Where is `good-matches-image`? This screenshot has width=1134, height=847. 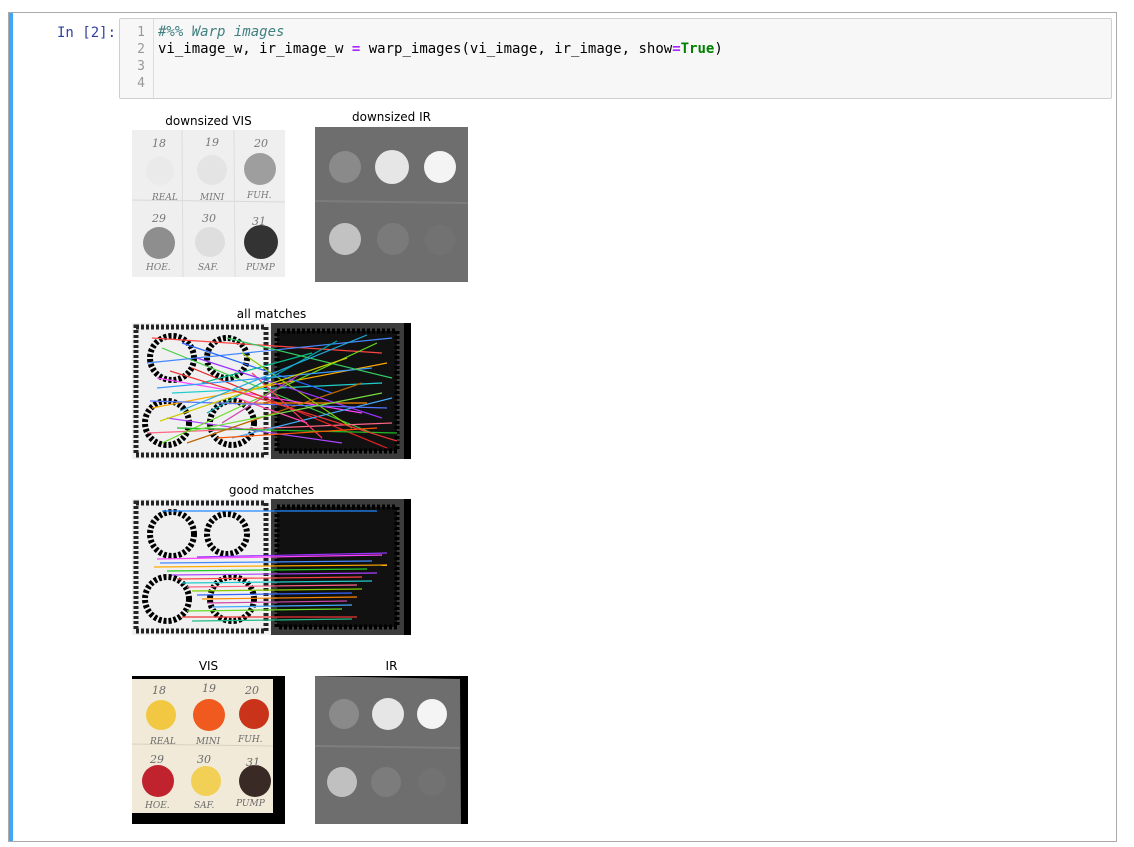 good-matches-image is located at coordinates (271, 567).